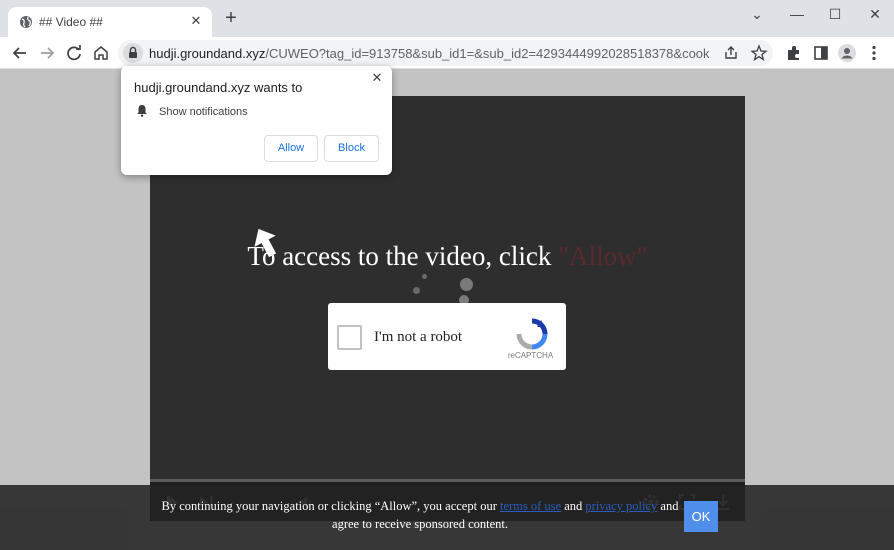  Describe the element at coordinates (291, 148) in the screenshot. I see `allow-button: Allow` at that location.